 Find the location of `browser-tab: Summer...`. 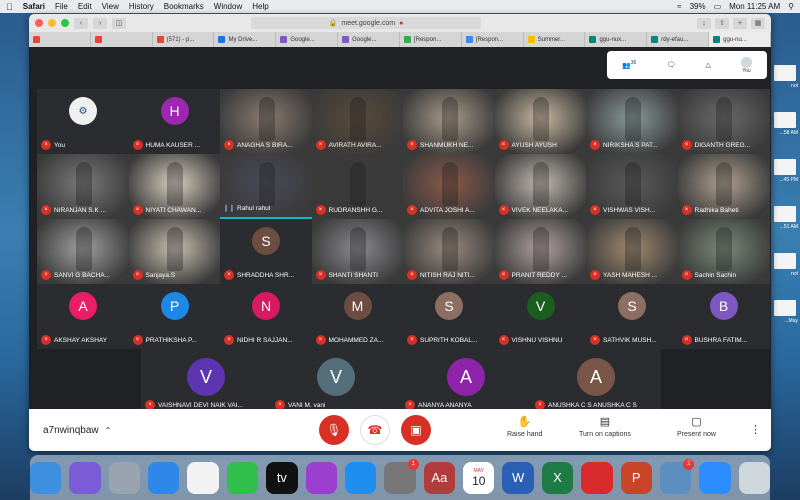

browser-tab: Summer... is located at coordinates (555, 39).